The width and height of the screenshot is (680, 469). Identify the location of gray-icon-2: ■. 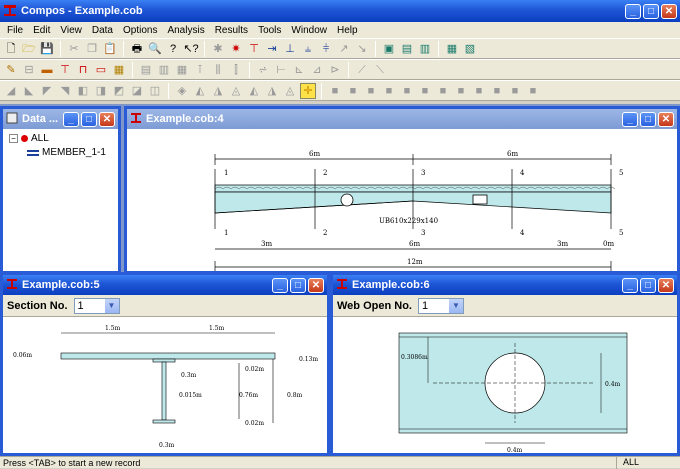
(353, 91).